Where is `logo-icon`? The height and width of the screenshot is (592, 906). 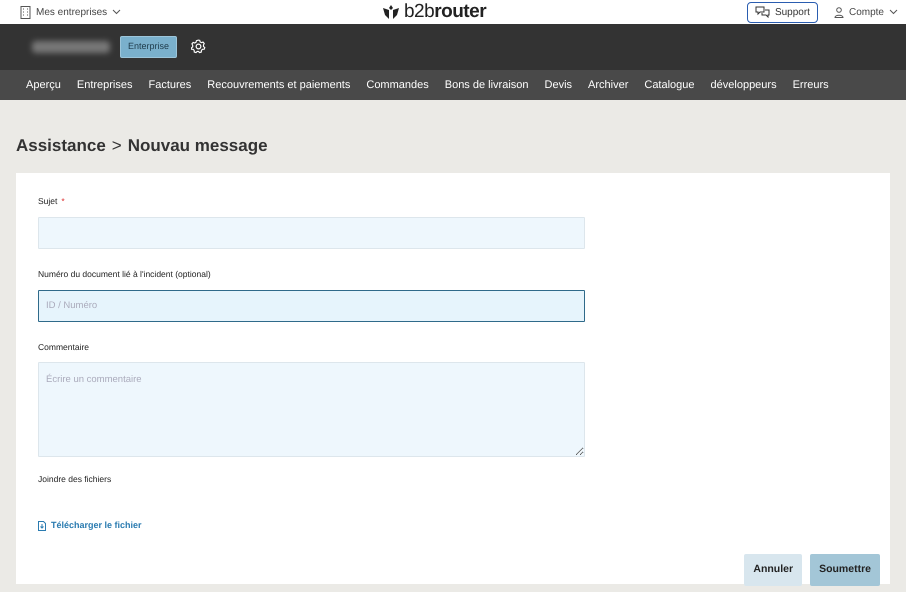
logo-icon is located at coordinates (391, 12).